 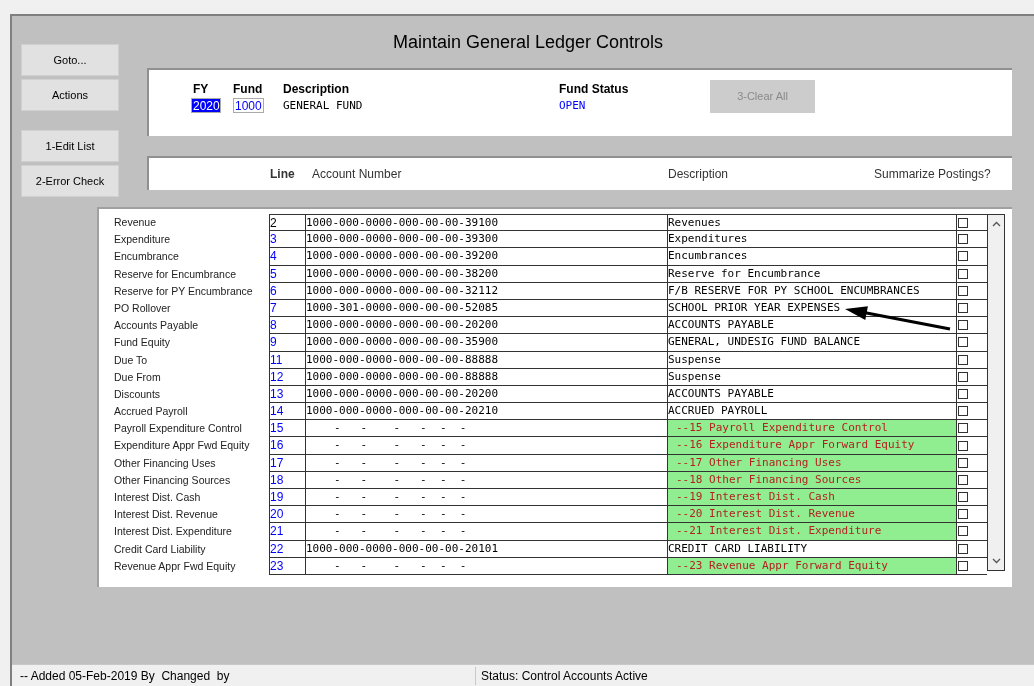 I want to click on line-number: 5, so click(x=287, y=274).